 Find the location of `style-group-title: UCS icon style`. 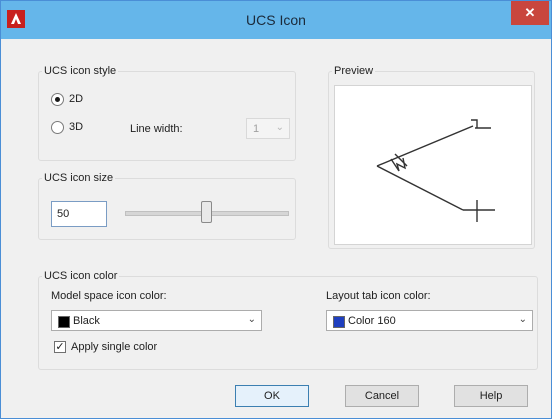

style-group-title: UCS icon style is located at coordinates (80, 71).